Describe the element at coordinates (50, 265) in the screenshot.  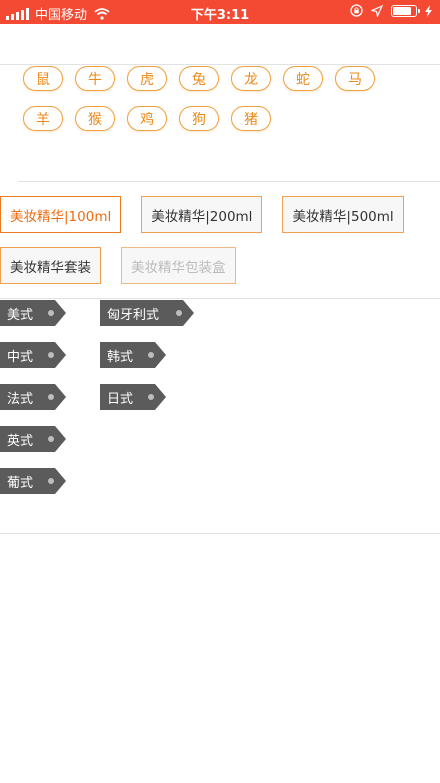
I see `option-button: 美妆精华套装` at that location.